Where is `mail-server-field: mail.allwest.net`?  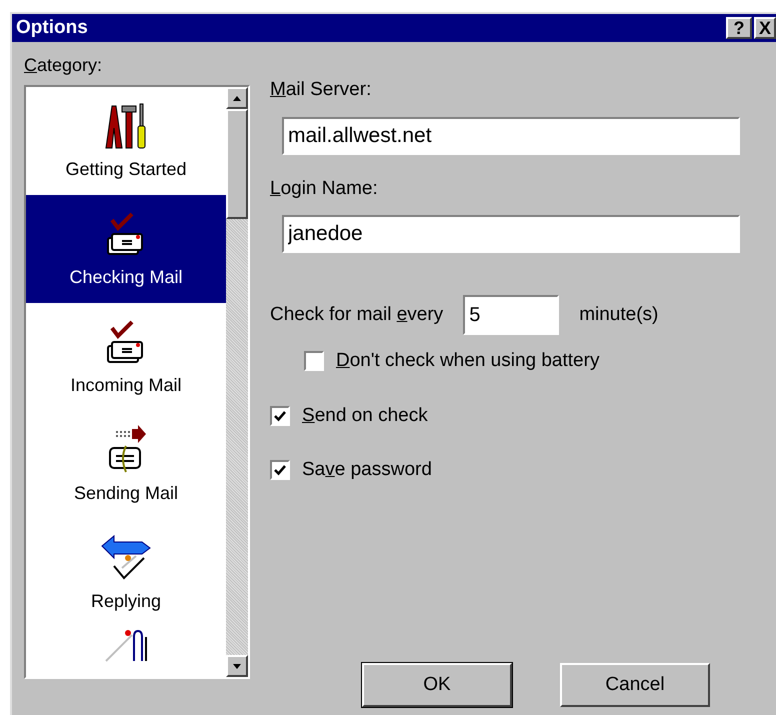
mail-server-field: mail.allwest.net is located at coordinates (511, 135).